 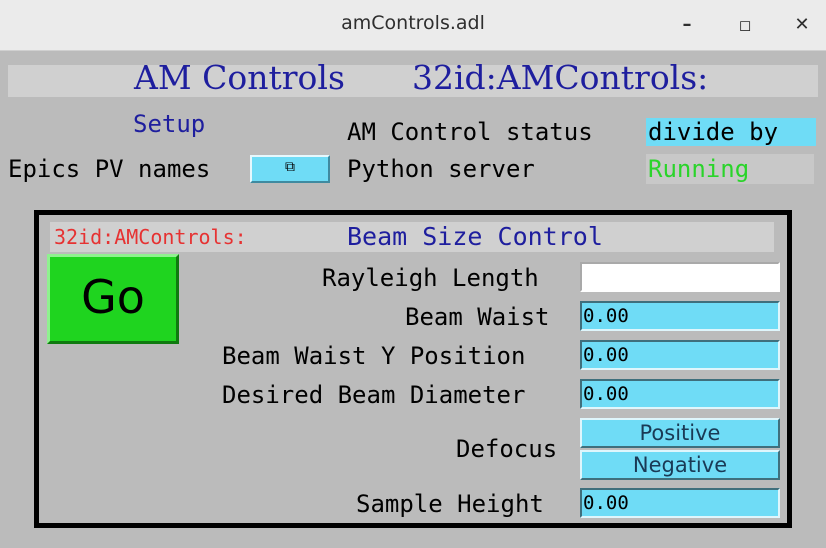 I want to click on epics-pv-names-label: Epics PV names, so click(x=109, y=169).